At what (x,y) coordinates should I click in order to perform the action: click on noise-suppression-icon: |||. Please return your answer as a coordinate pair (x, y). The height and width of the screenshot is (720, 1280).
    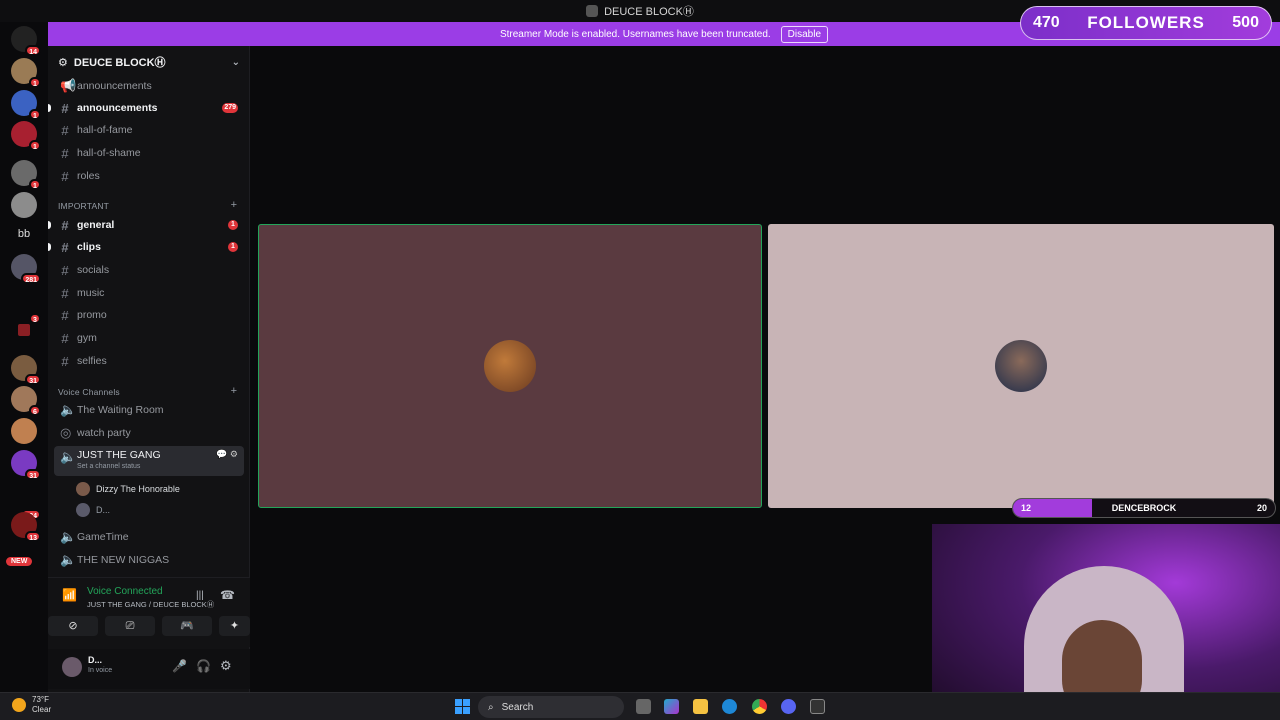
    Looking at the image, I should click on (200, 595).